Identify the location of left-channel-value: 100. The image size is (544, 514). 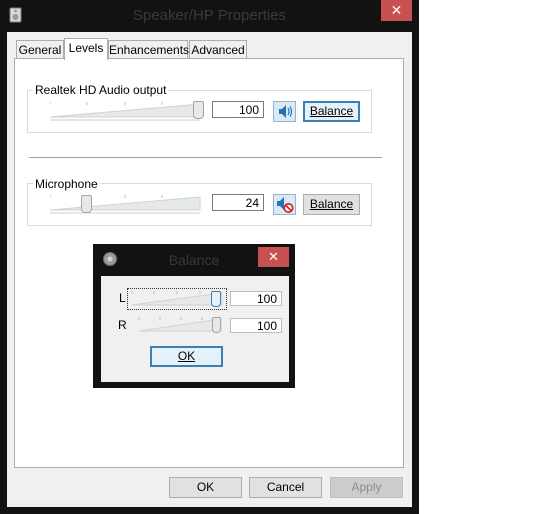
(256, 298).